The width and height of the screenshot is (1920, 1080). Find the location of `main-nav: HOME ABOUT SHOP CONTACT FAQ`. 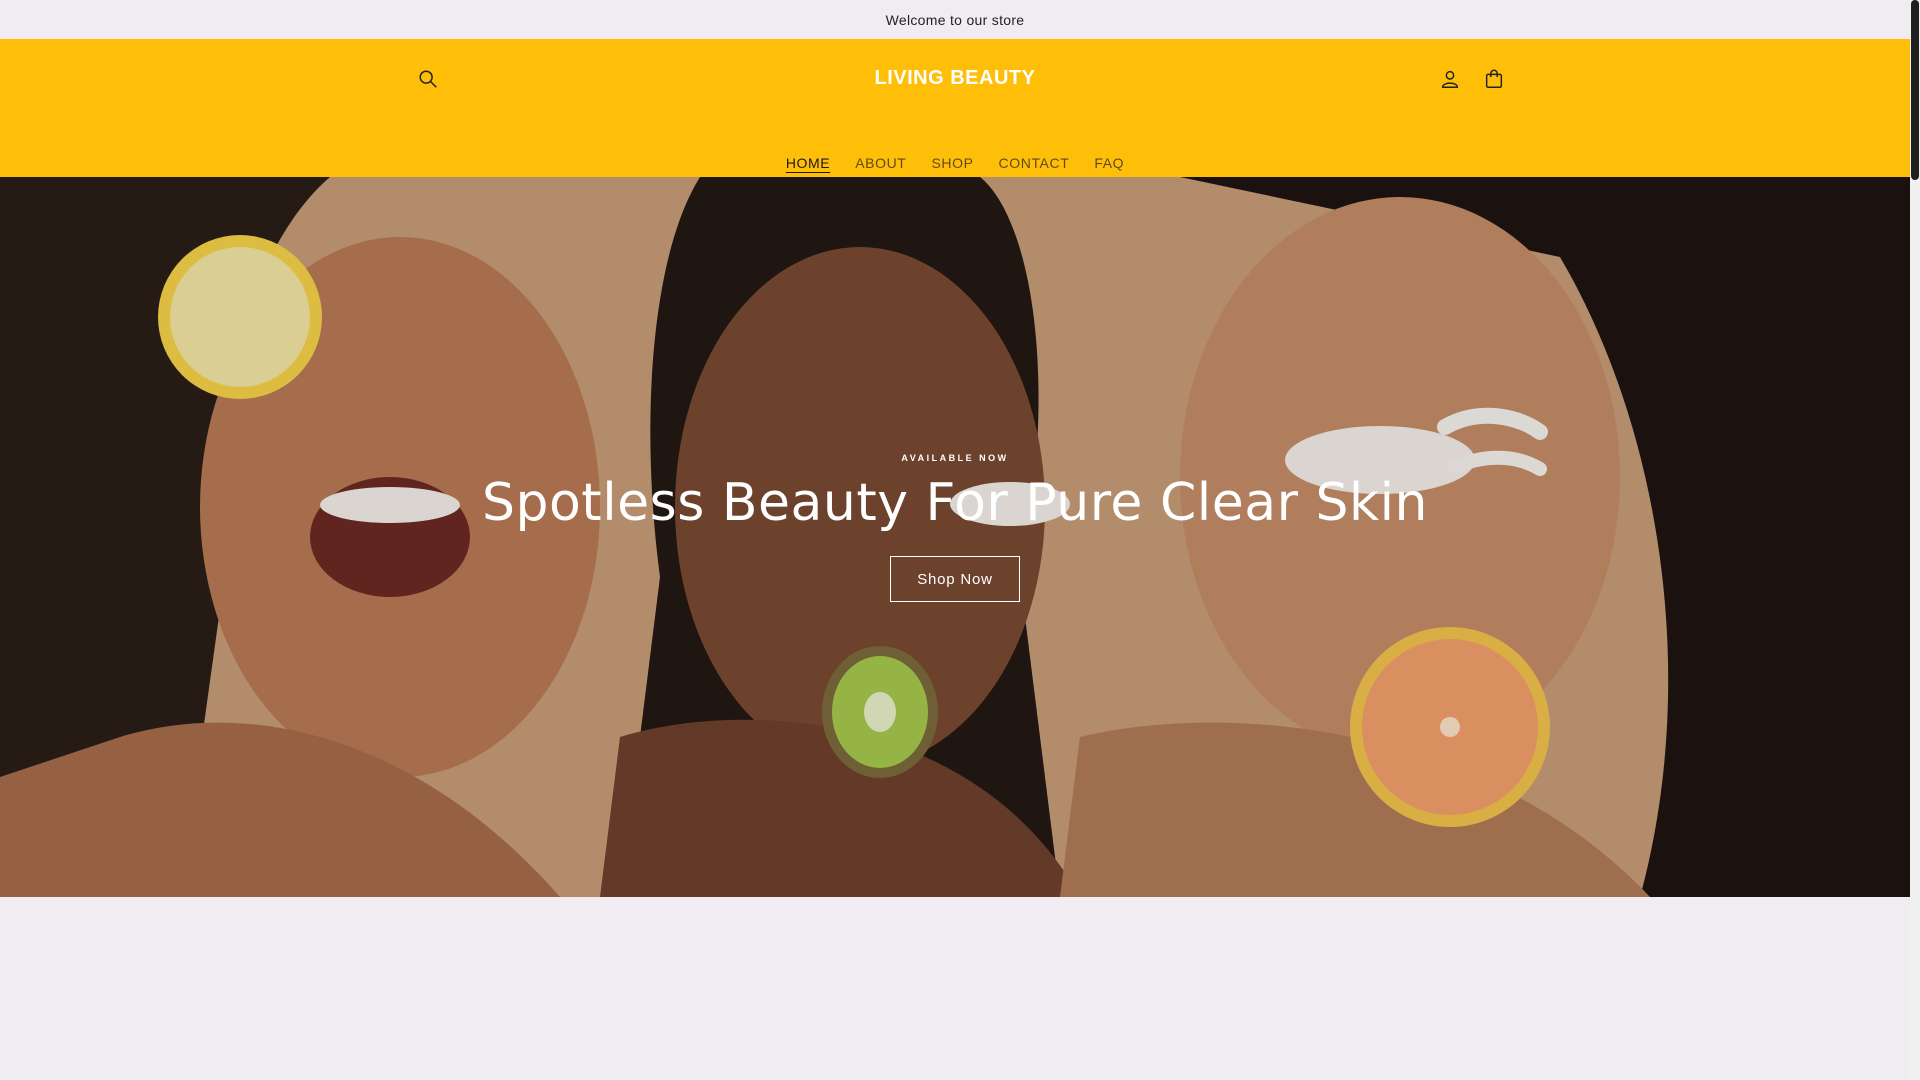

main-nav: HOME ABOUT SHOP CONTACT FAQ is located at coordinates (955, 163).